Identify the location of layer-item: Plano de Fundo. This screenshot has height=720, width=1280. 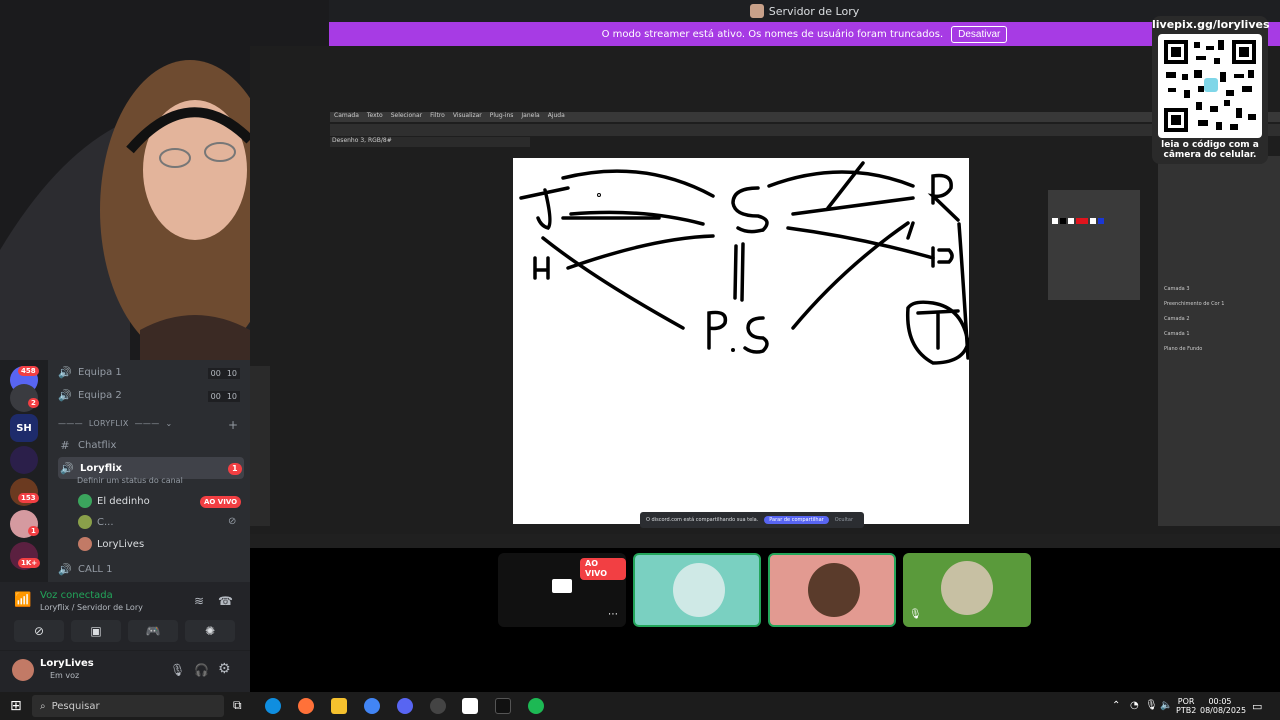
(1194, 349).